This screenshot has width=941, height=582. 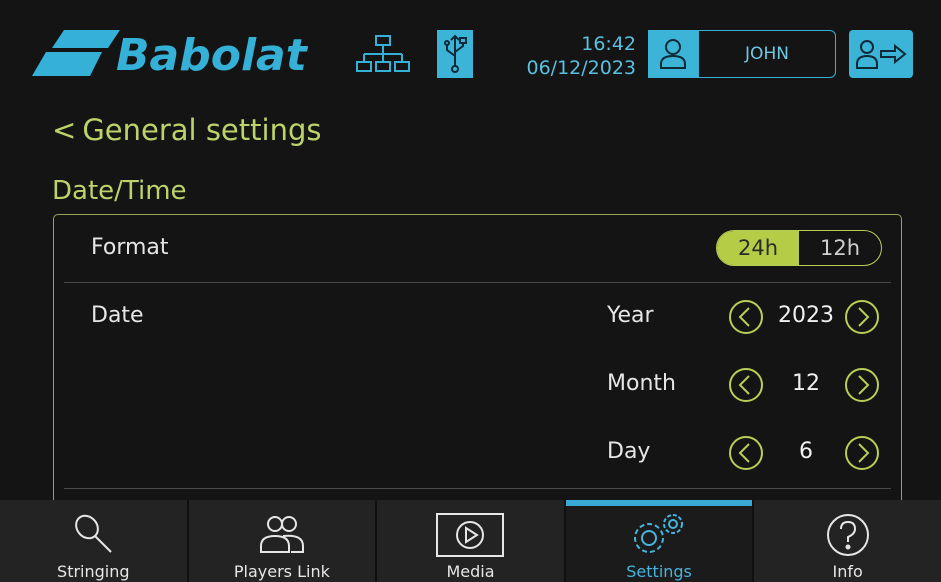 I want to click on clock-date: 06/12/2023, so click(x=581, y=68).